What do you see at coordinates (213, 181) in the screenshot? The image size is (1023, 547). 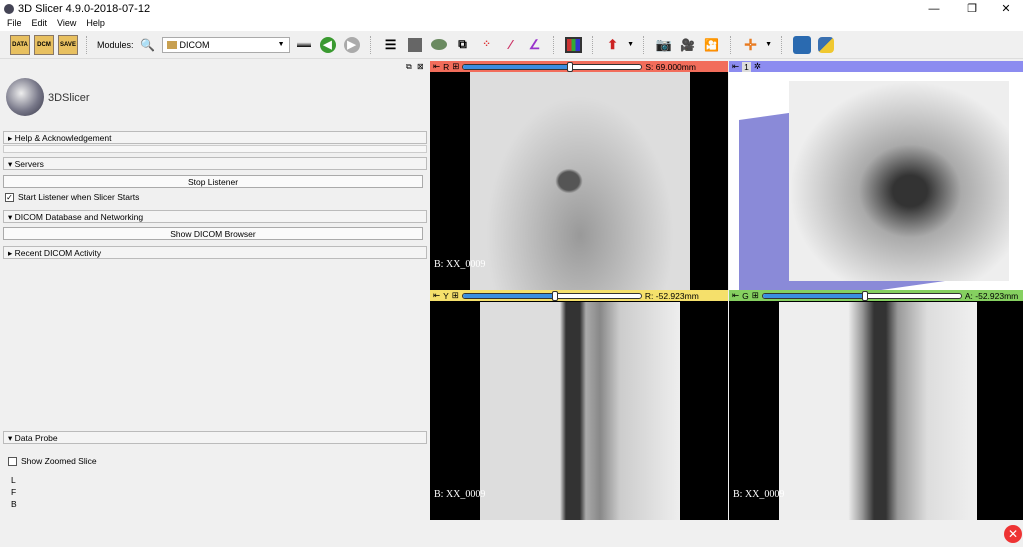 I see `stop-listener-button: Stop Listener` at bounding box center [213, 181].